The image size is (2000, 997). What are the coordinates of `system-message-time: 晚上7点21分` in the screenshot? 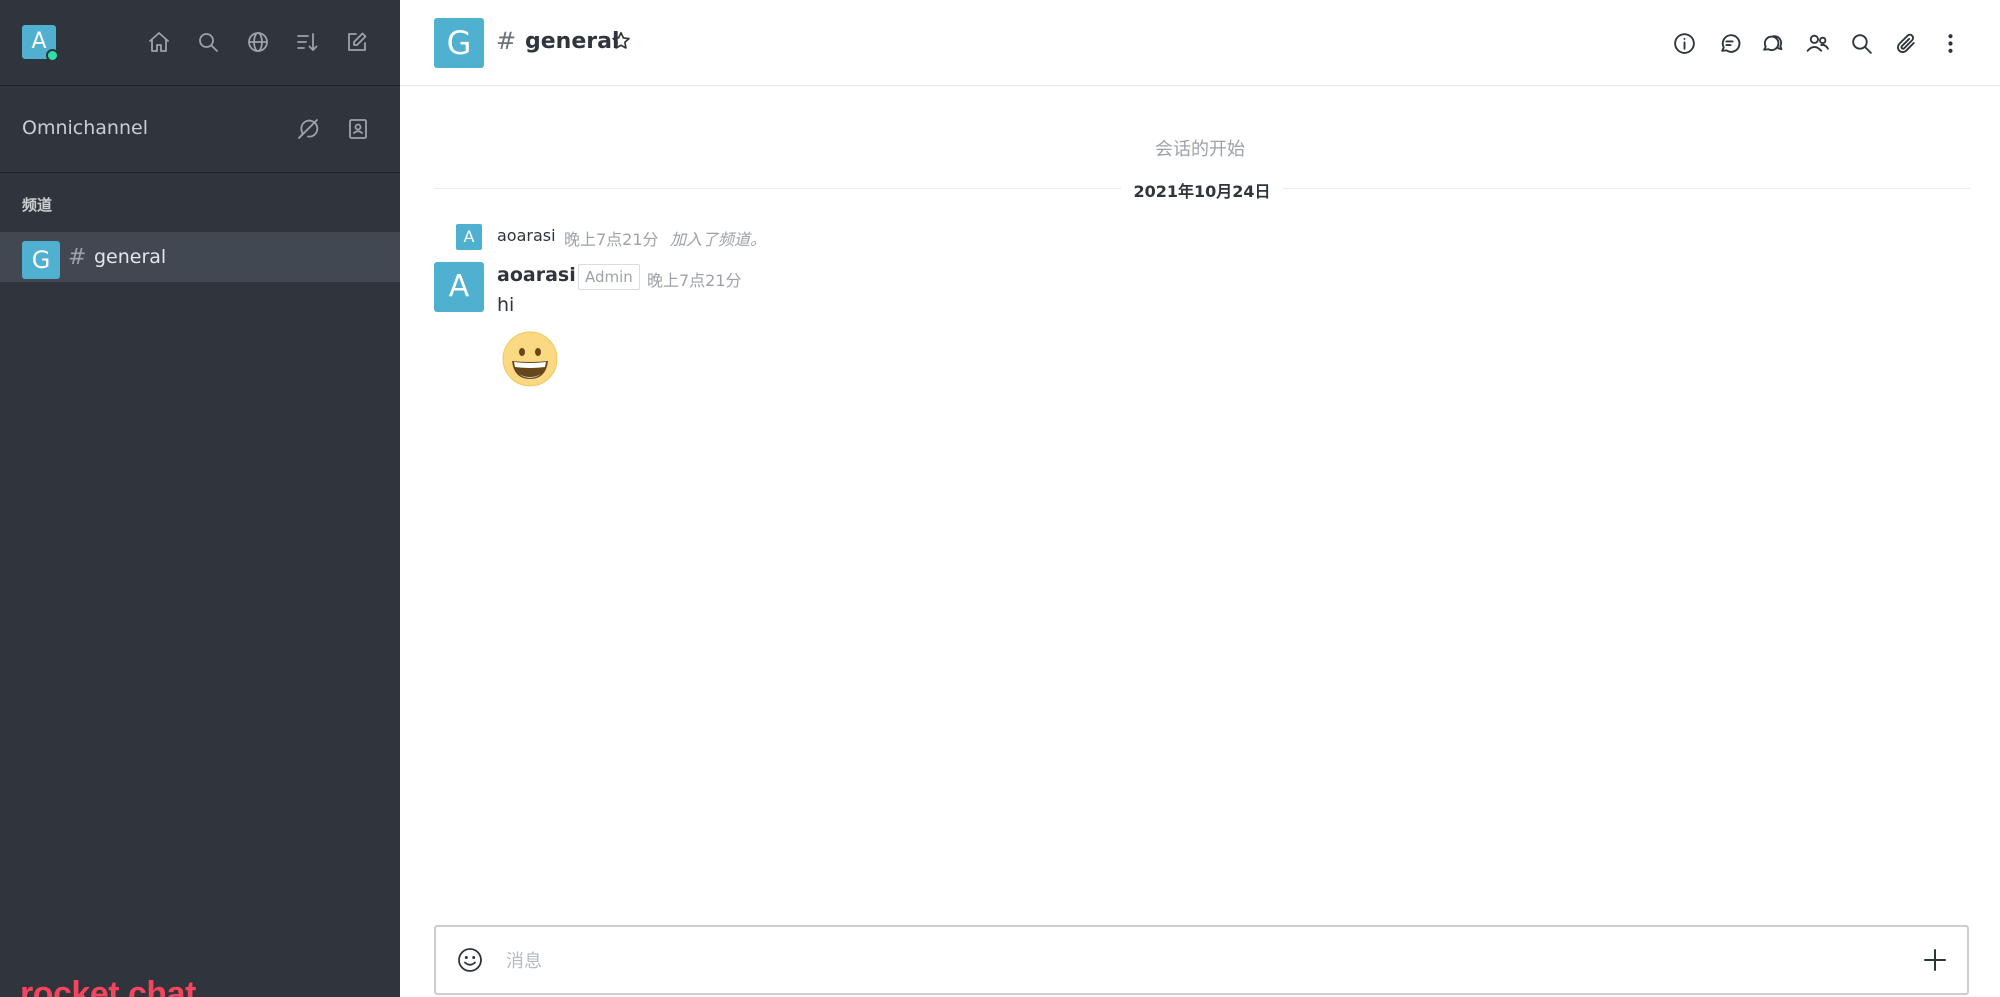 It's located at (611, 239).